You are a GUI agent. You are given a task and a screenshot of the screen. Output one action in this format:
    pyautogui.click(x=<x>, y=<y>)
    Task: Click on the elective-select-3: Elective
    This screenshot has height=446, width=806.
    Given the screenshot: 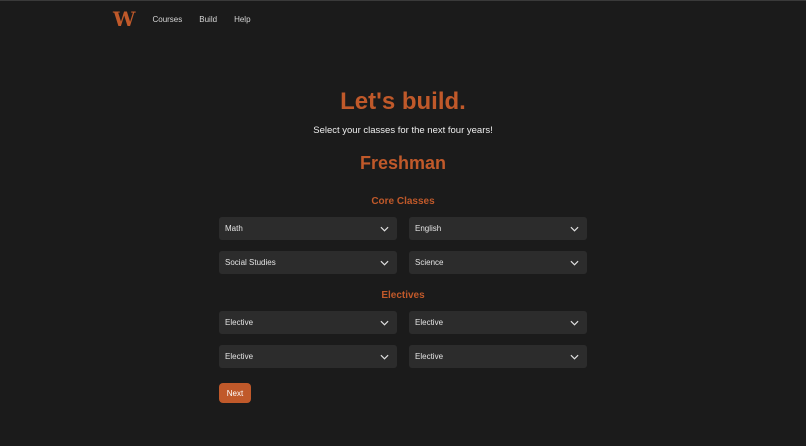 What is the action you would take?
    pyautogui.click(x=308, y=356)
    